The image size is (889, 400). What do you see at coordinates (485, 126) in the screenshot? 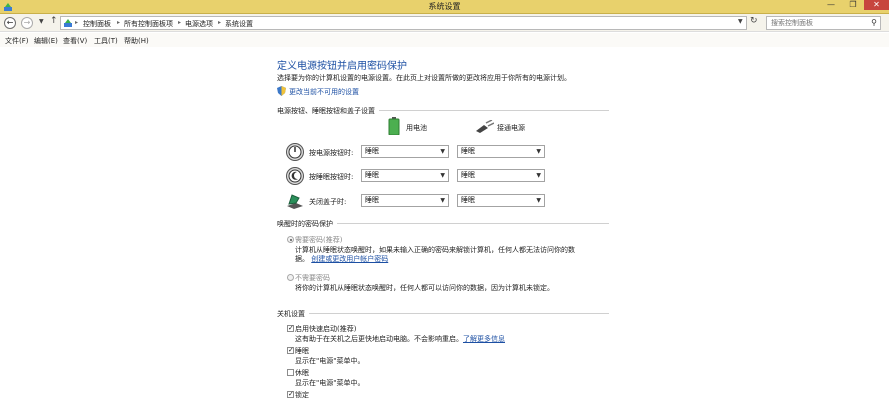
I see `plug-icon` at bounding box center [485, 126].